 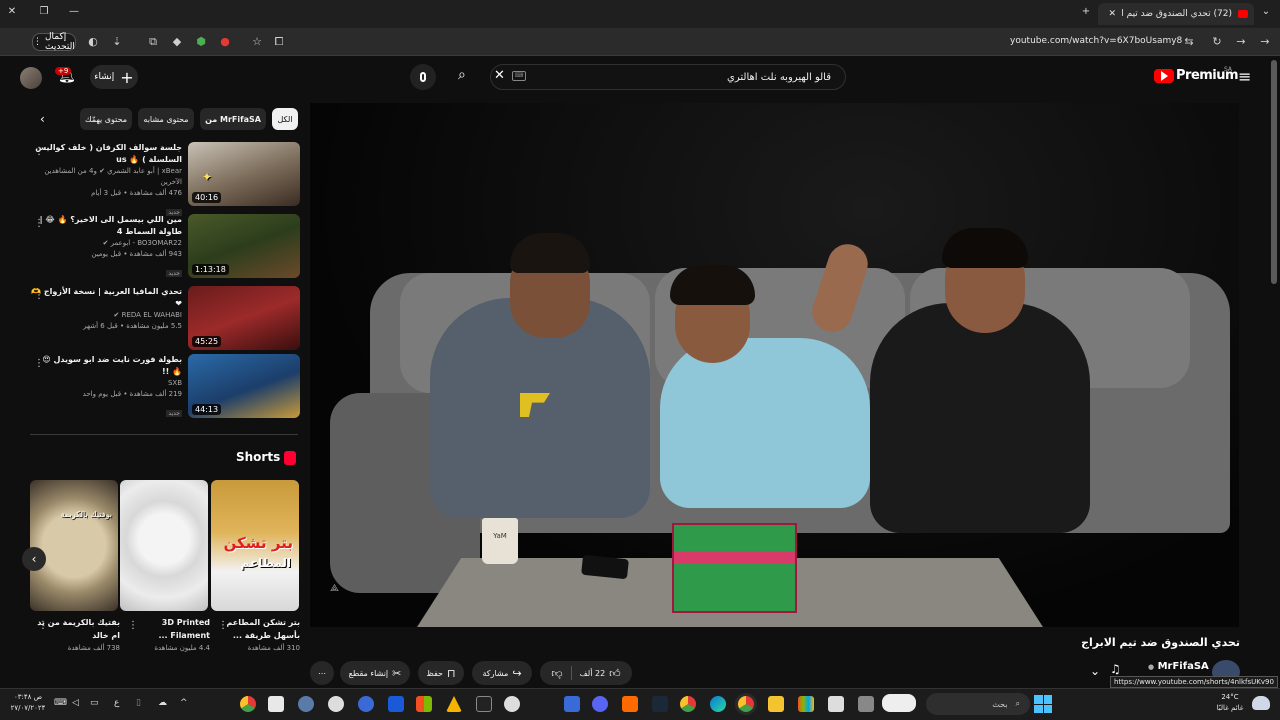 What do you see at coordinates (116, 703) in the screenshot?
I see `input-language: ع` at bounding box center [116, 703].